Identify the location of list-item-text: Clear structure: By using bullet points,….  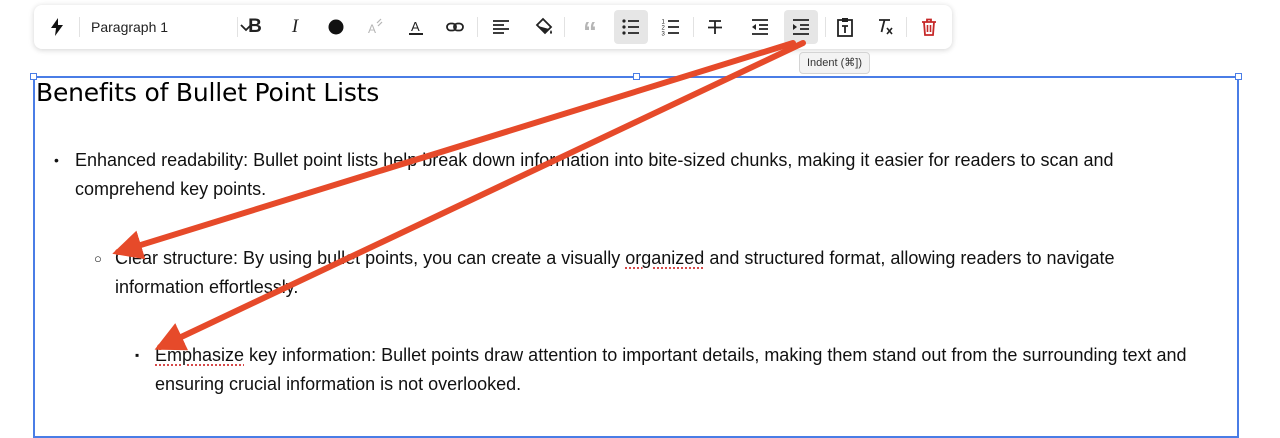
(615, 272).